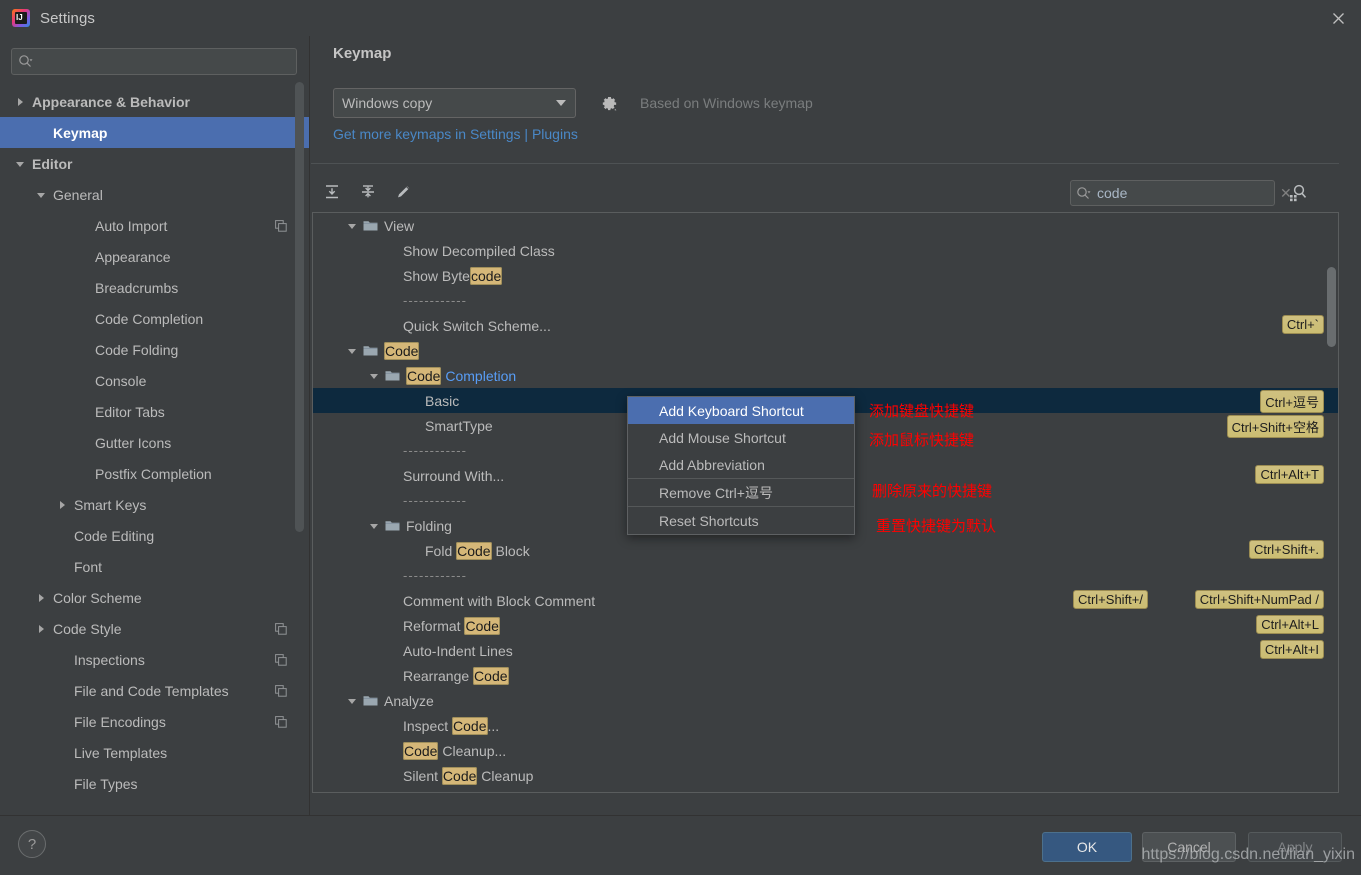  What do you see at coordinates (114, 535) in the screenshot?
I see `sidebar-item-label: Code Editing` at bounding box center [114, 535].